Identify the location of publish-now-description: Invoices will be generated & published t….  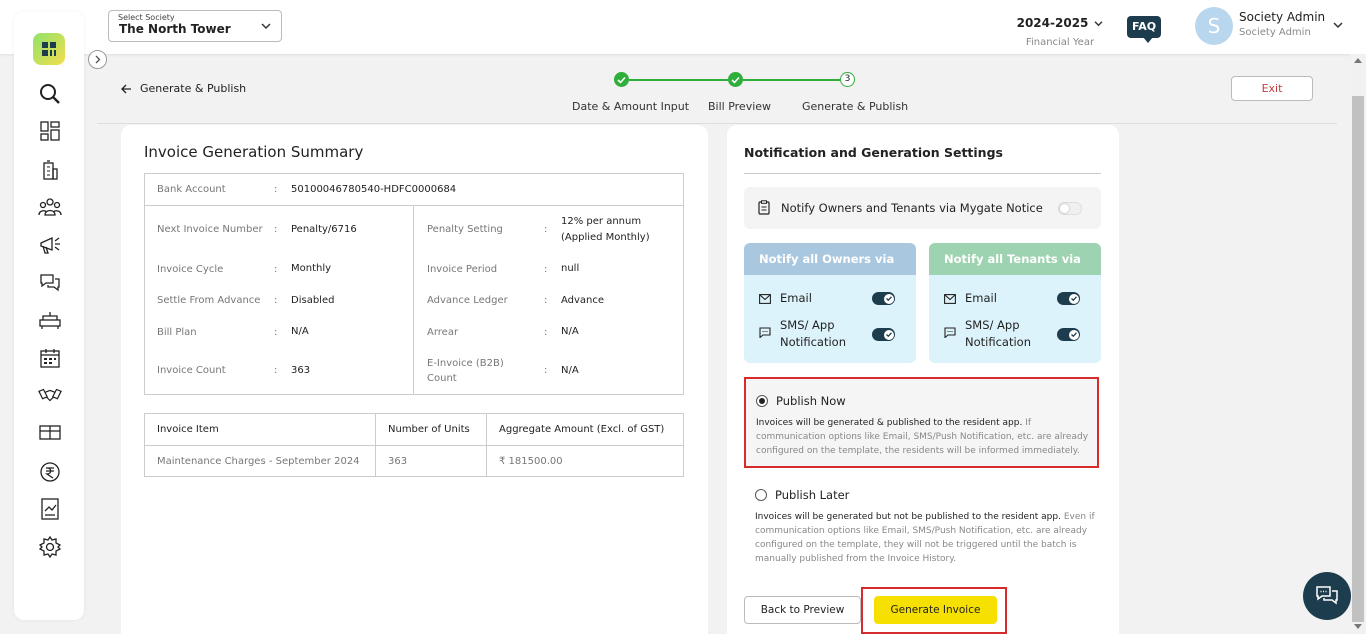
(925, 437).